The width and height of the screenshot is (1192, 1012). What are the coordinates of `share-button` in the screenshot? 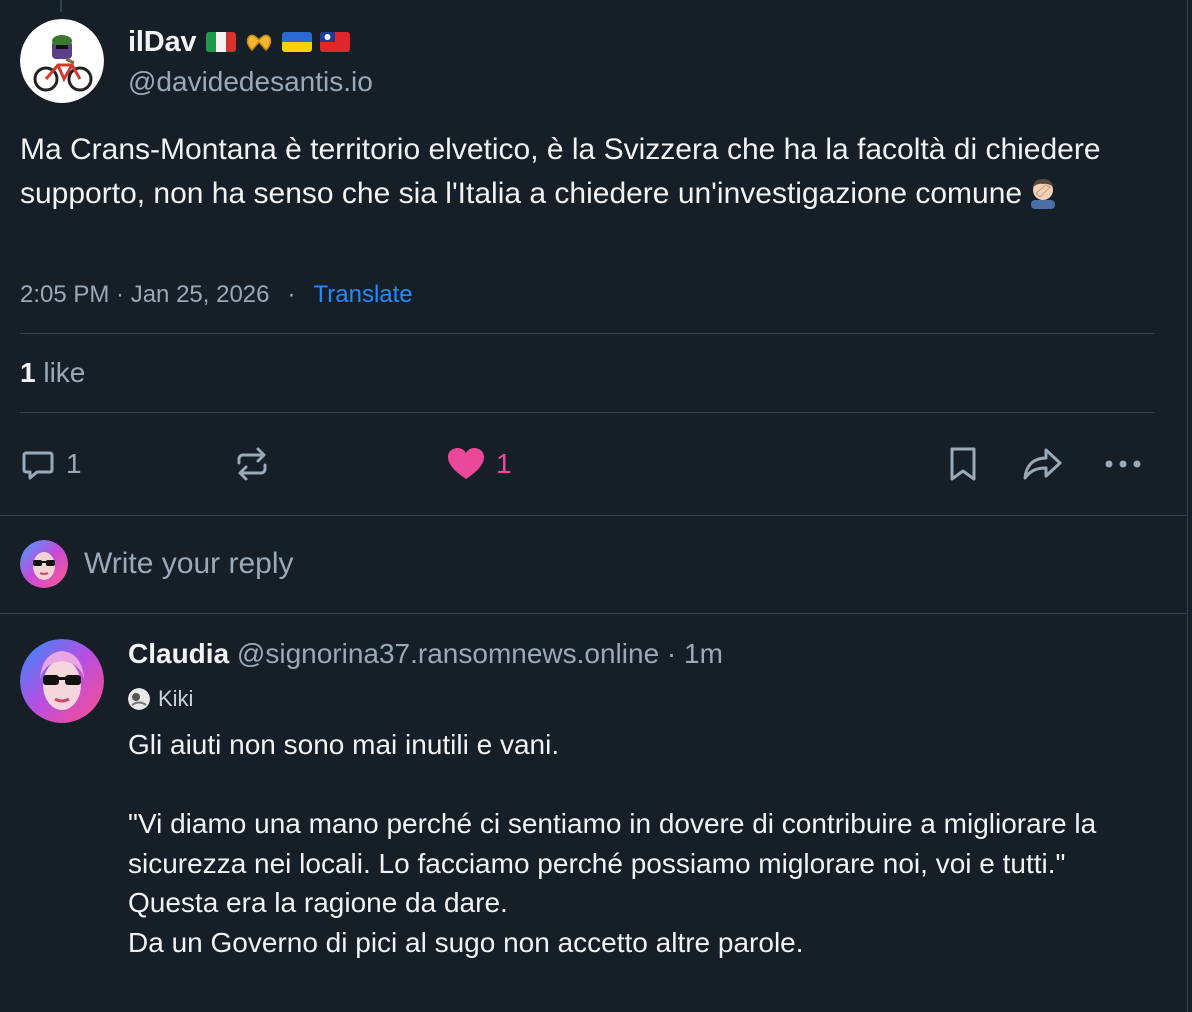 It's located at (1043, 464).